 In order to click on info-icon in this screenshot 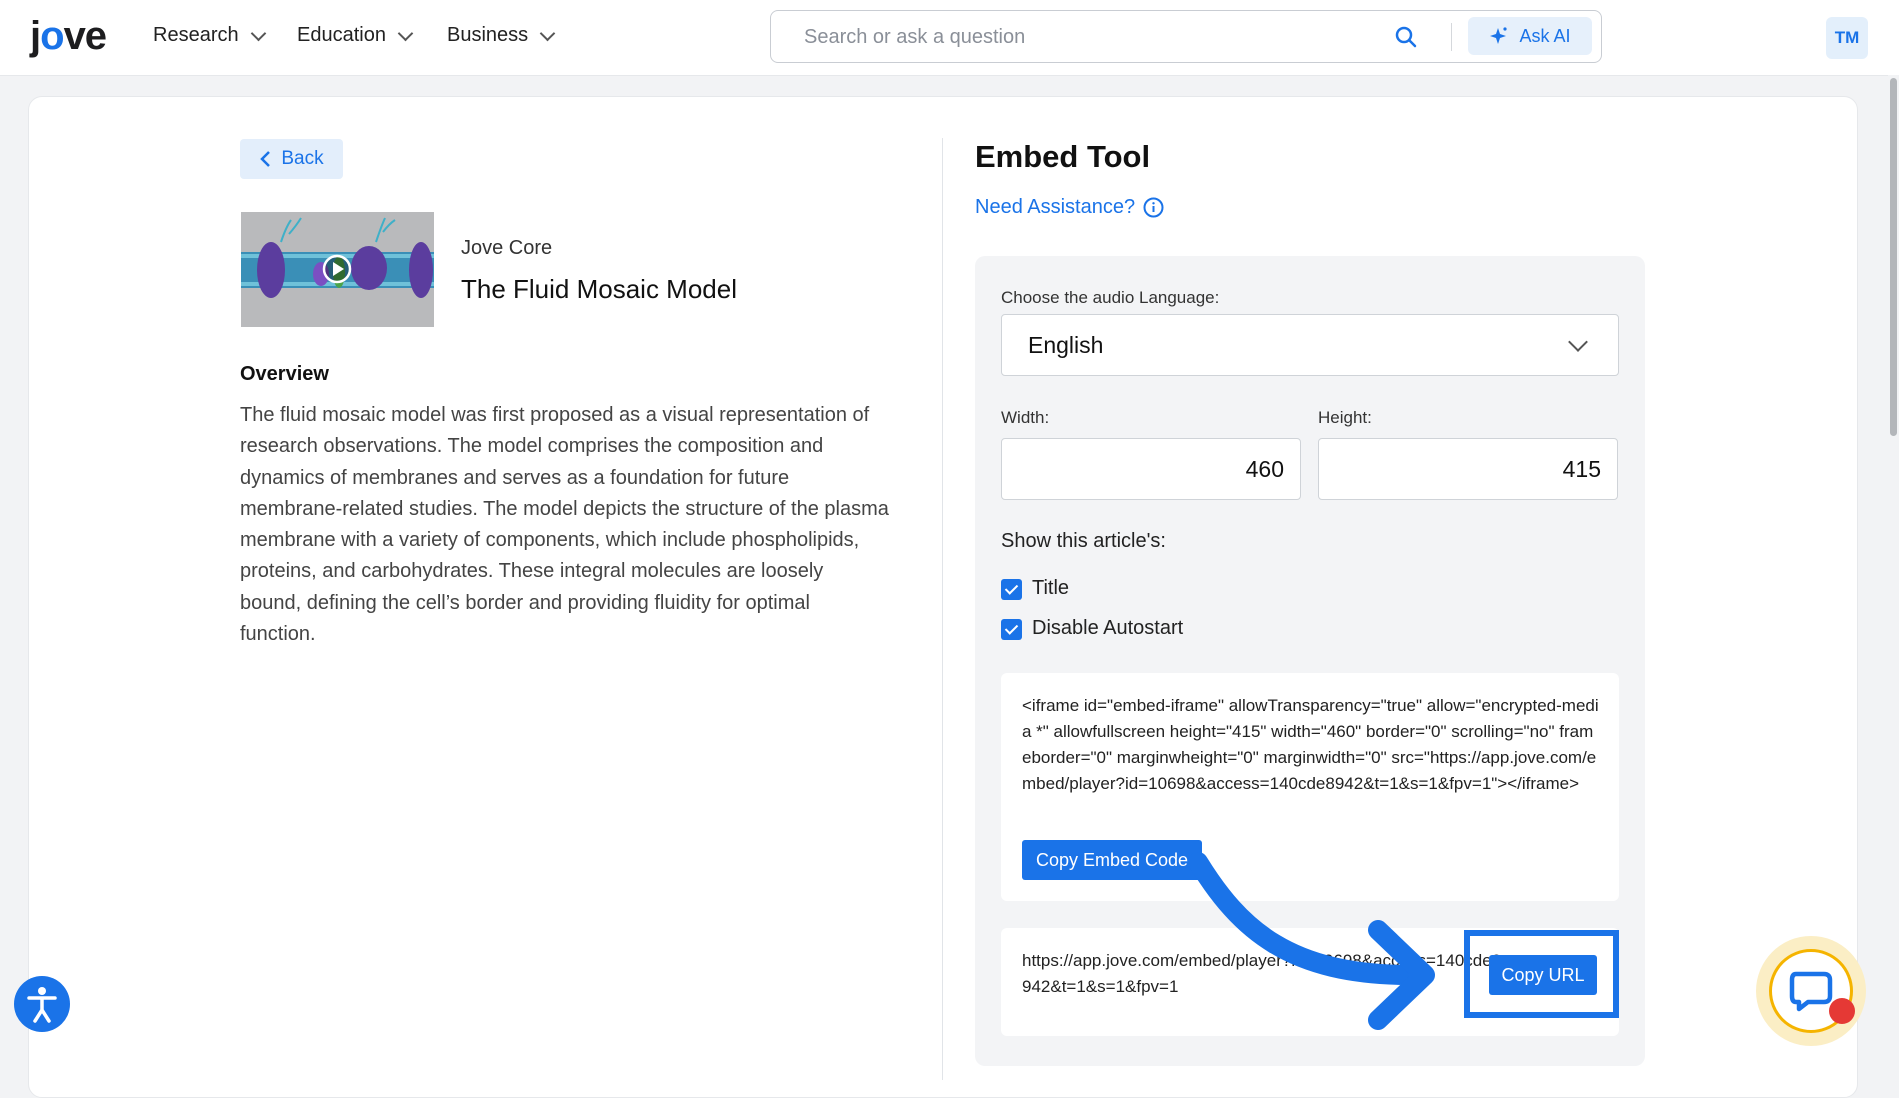, I will do `click(1153, 207)`.